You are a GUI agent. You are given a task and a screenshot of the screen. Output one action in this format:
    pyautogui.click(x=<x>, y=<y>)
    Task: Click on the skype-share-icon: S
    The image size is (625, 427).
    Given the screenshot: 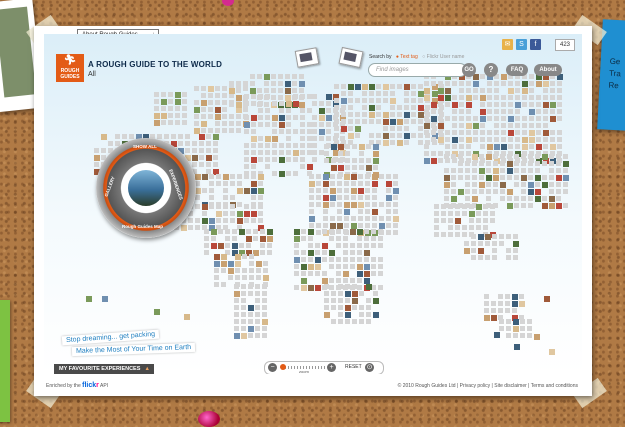 What is the action you would take?
    pyautogui.click(x=521, y=44)
    